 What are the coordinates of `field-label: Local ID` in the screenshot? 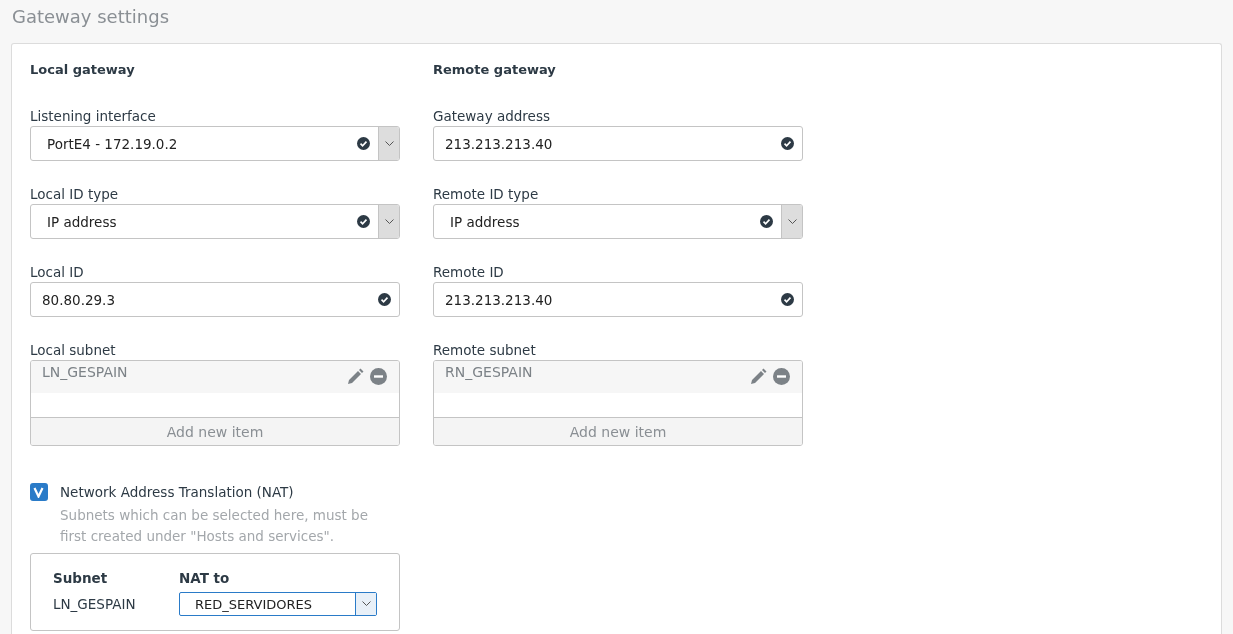 It's located at (57, 273).